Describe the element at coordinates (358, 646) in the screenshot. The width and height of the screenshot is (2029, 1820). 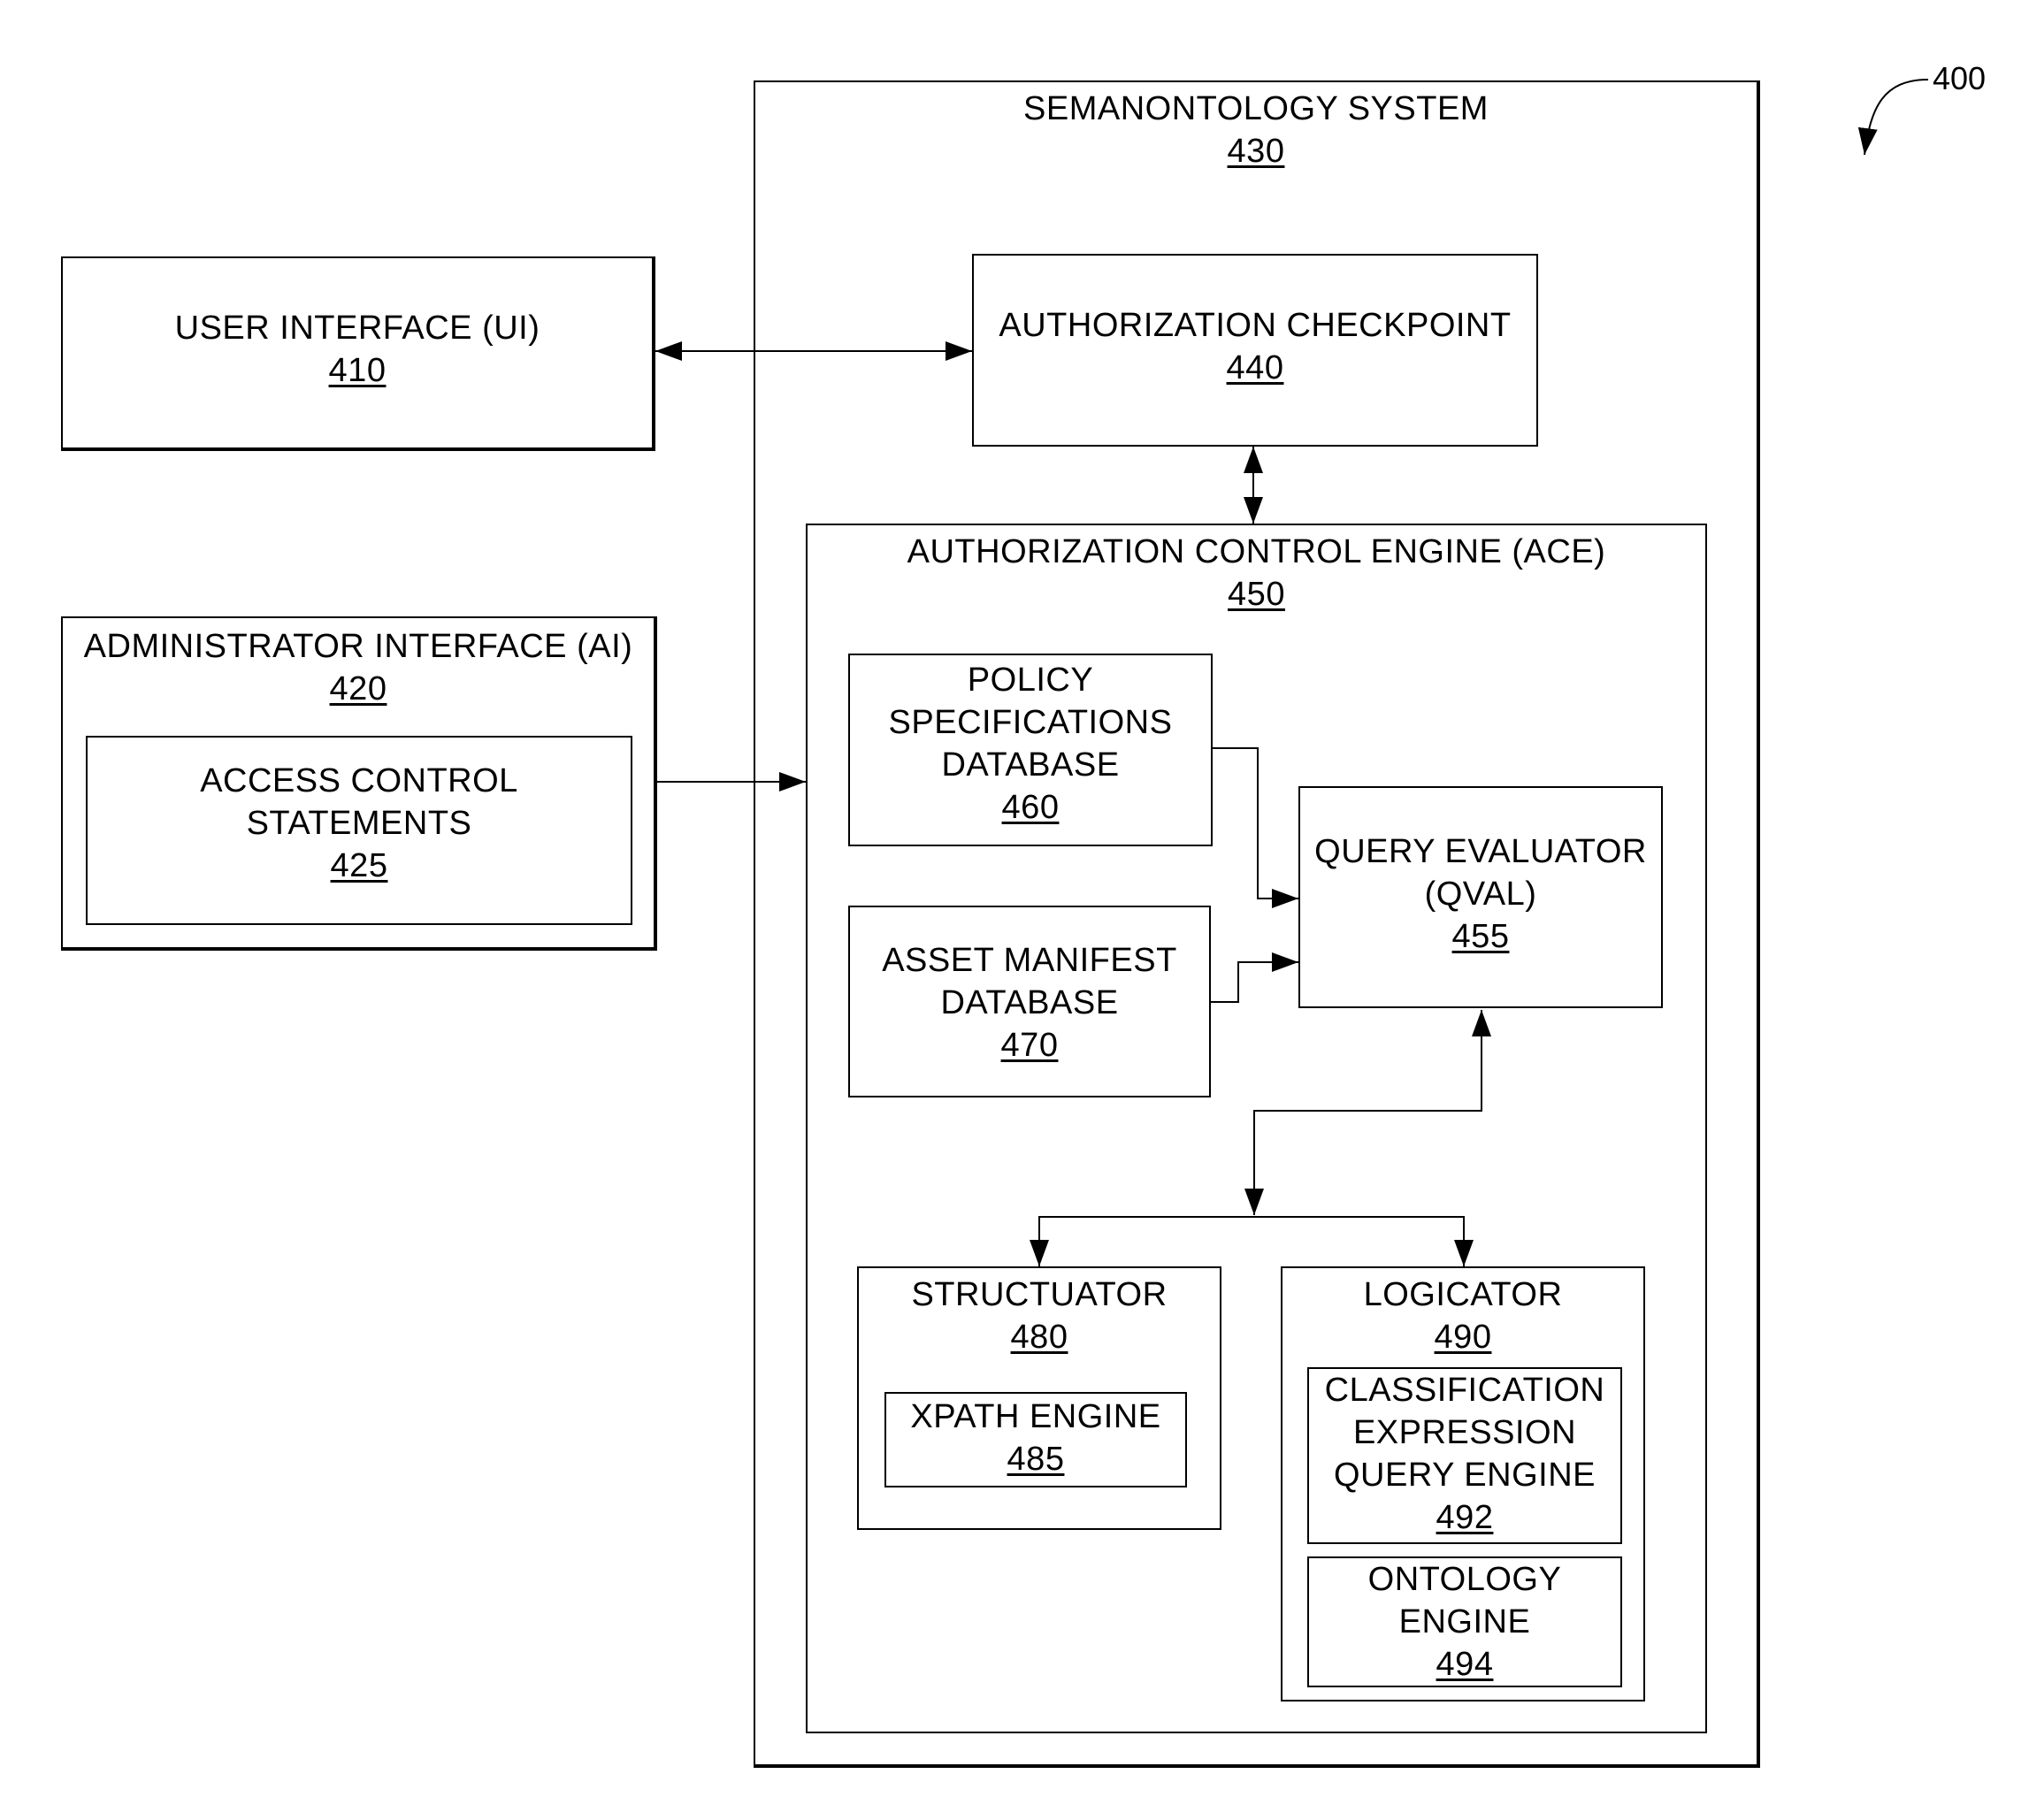
I see `admin-interface-title: ADMINISTRATOR INTERFACE (AI)` at that location.